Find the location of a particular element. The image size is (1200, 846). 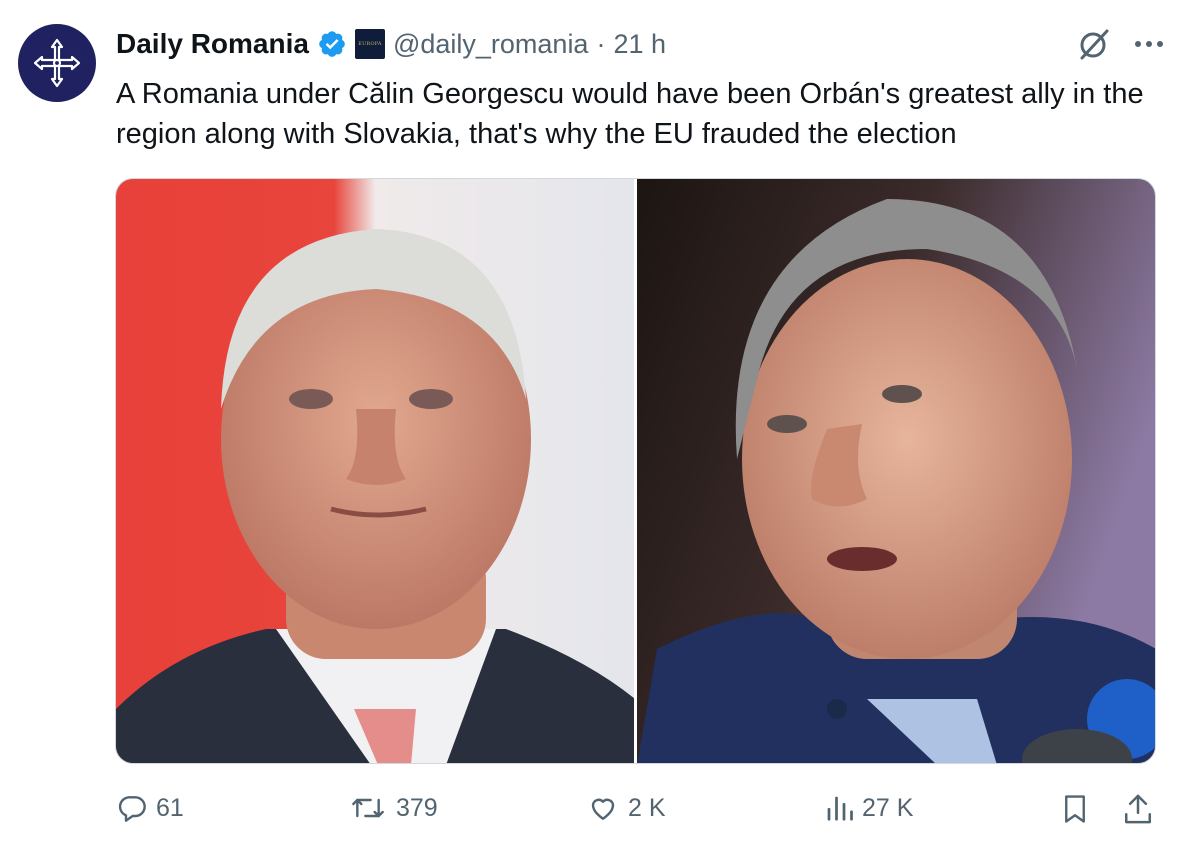

reply-count: 61 is located at coordinates (170, 807).